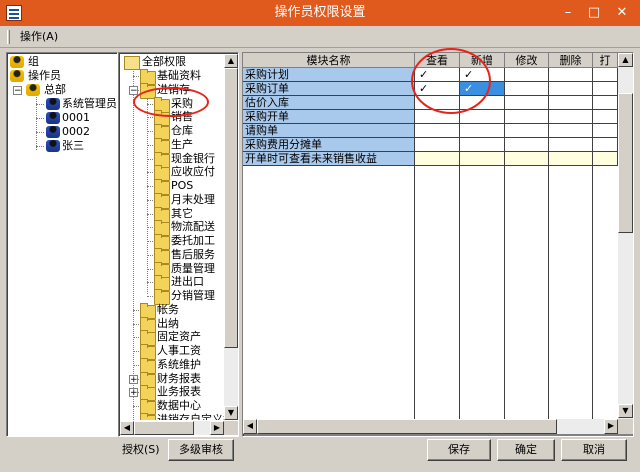 The height and width of the screenshot is (472, 640). Describe the element at coordinates (527, 60) in the screenshot. I see `col-header-edit: 修改` at that location.